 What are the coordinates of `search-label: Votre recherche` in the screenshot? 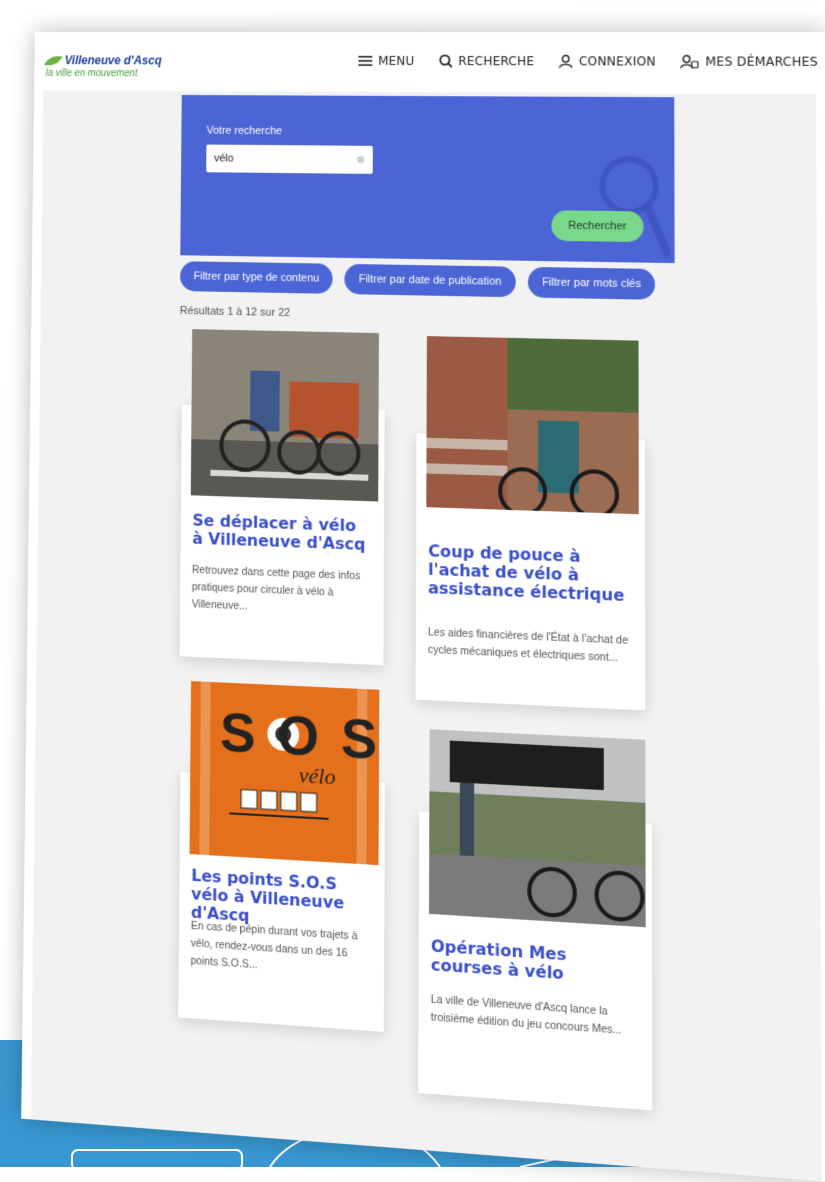 It's located at (244, 131).